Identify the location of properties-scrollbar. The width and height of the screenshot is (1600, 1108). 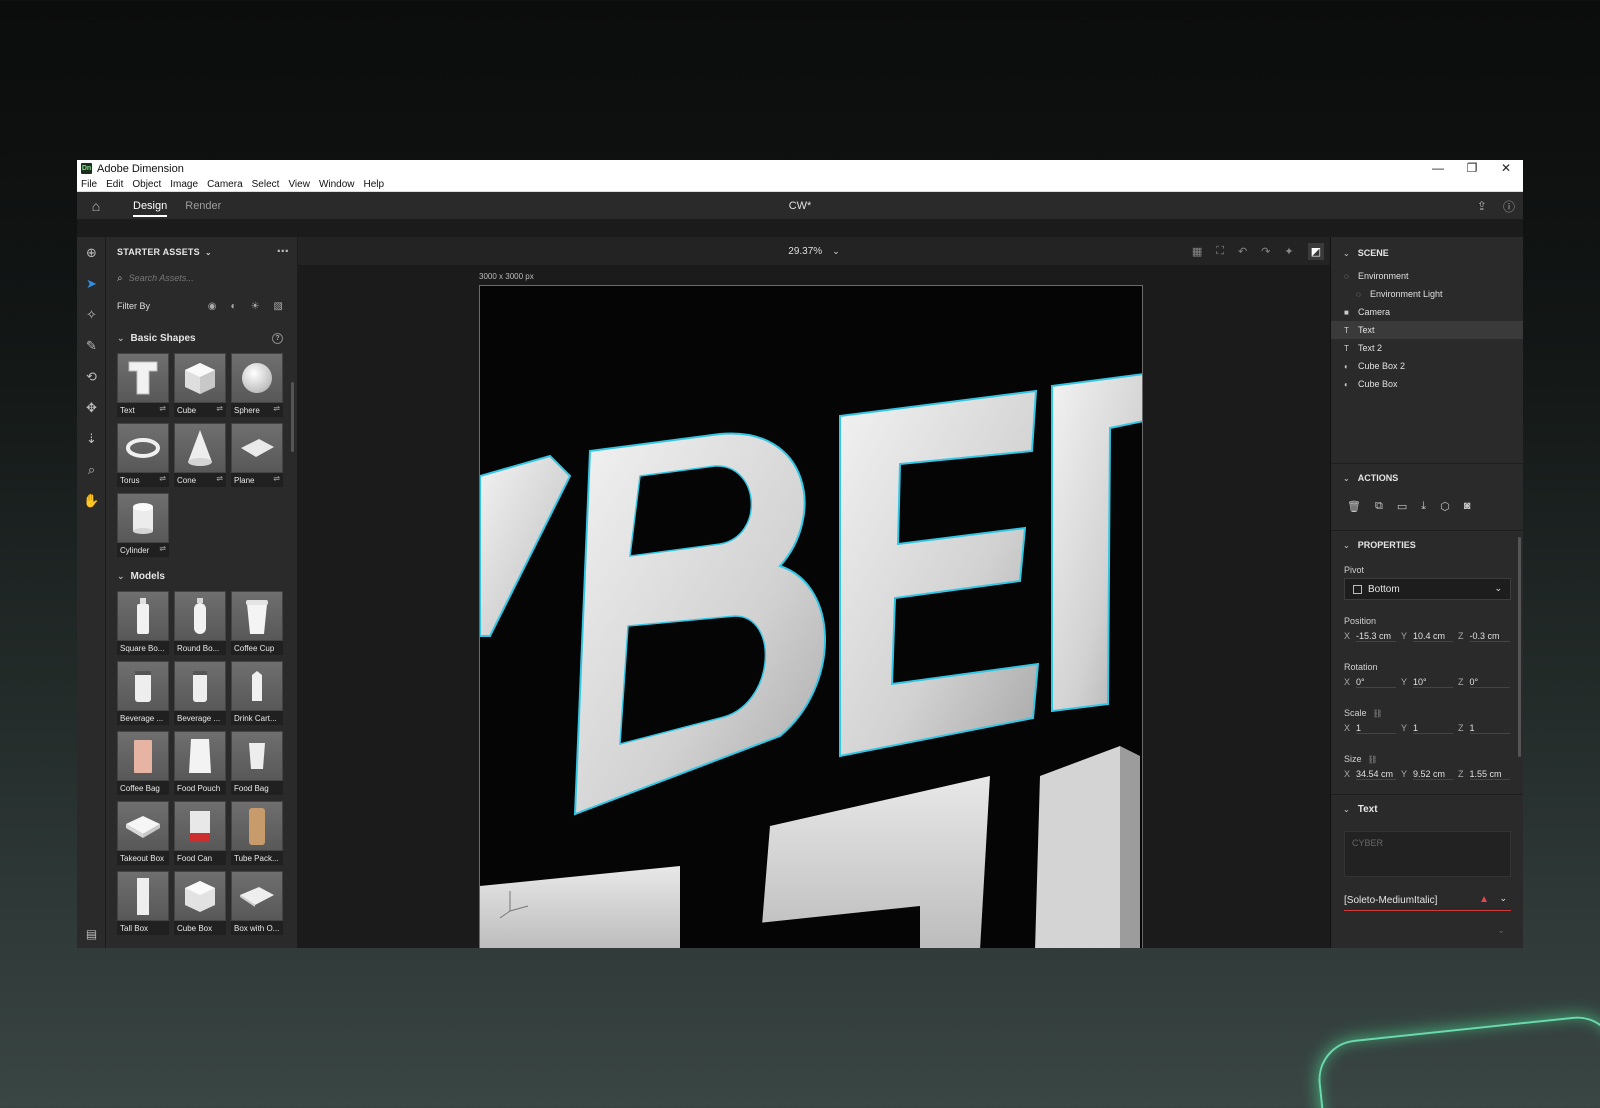
(1519, 647).